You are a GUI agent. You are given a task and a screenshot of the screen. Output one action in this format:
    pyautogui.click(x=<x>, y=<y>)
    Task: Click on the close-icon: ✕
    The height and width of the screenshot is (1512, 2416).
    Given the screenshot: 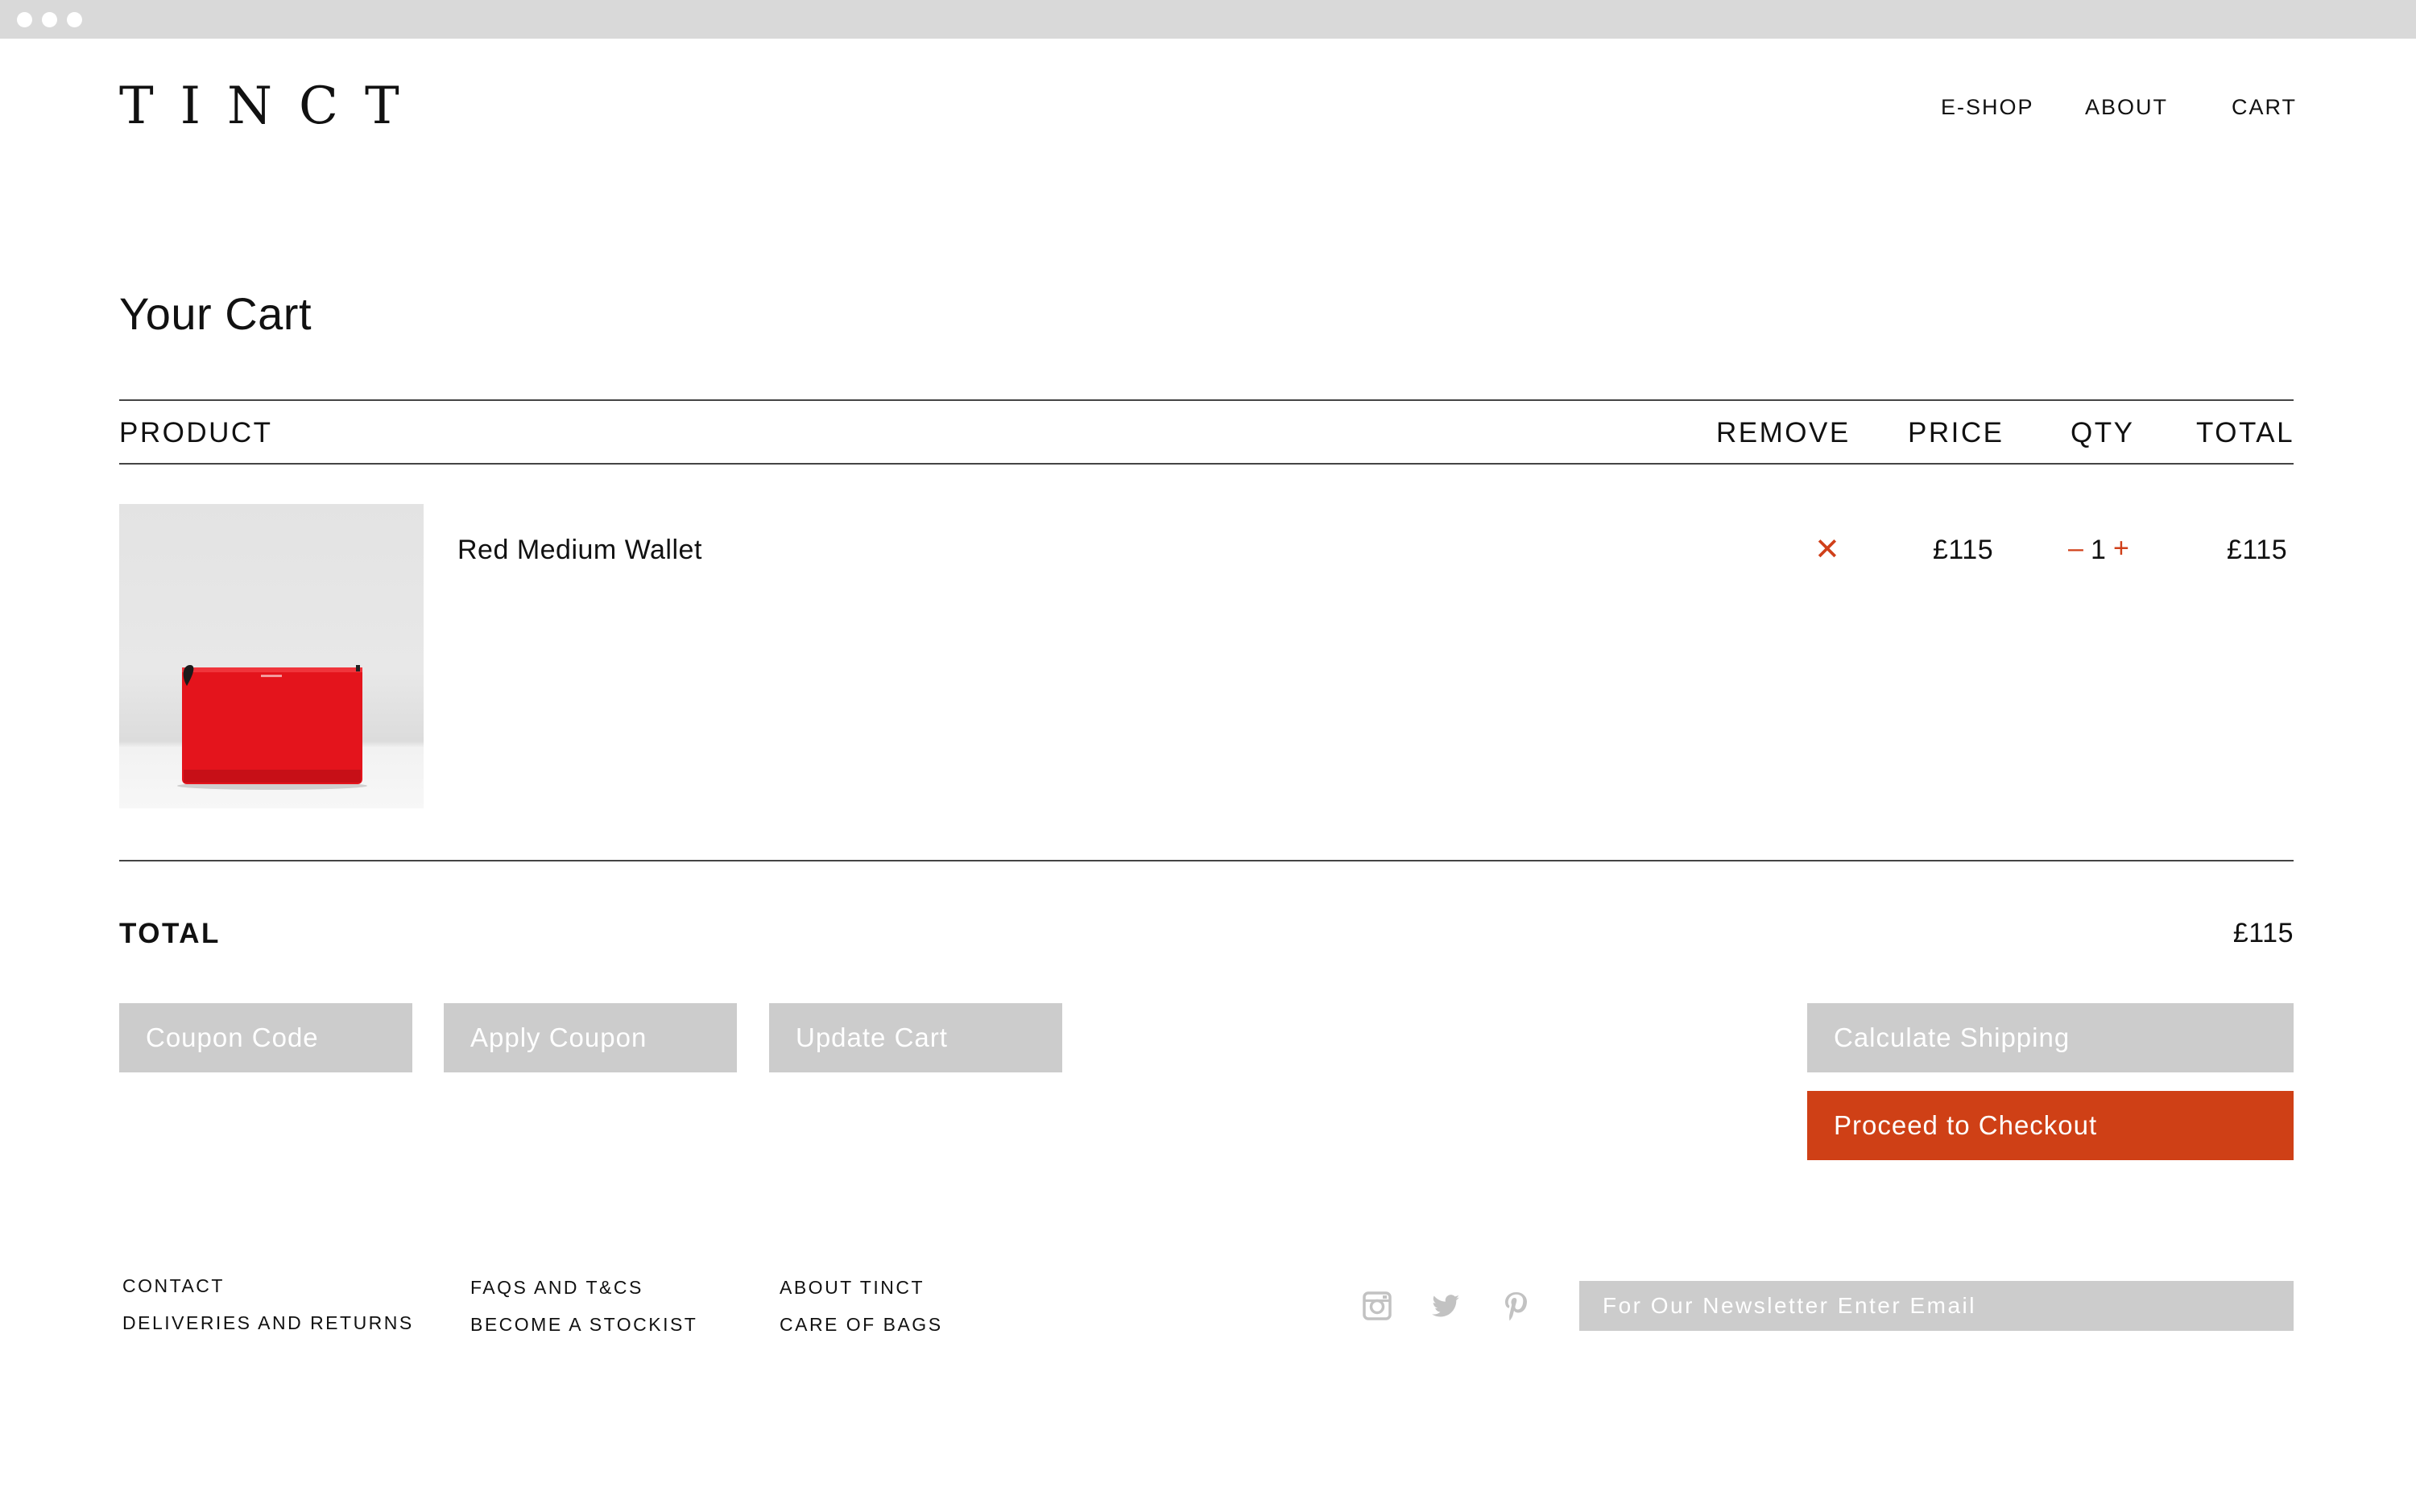 What is the action you would take?
    pyautogui.click(x=1827, y=550)
    